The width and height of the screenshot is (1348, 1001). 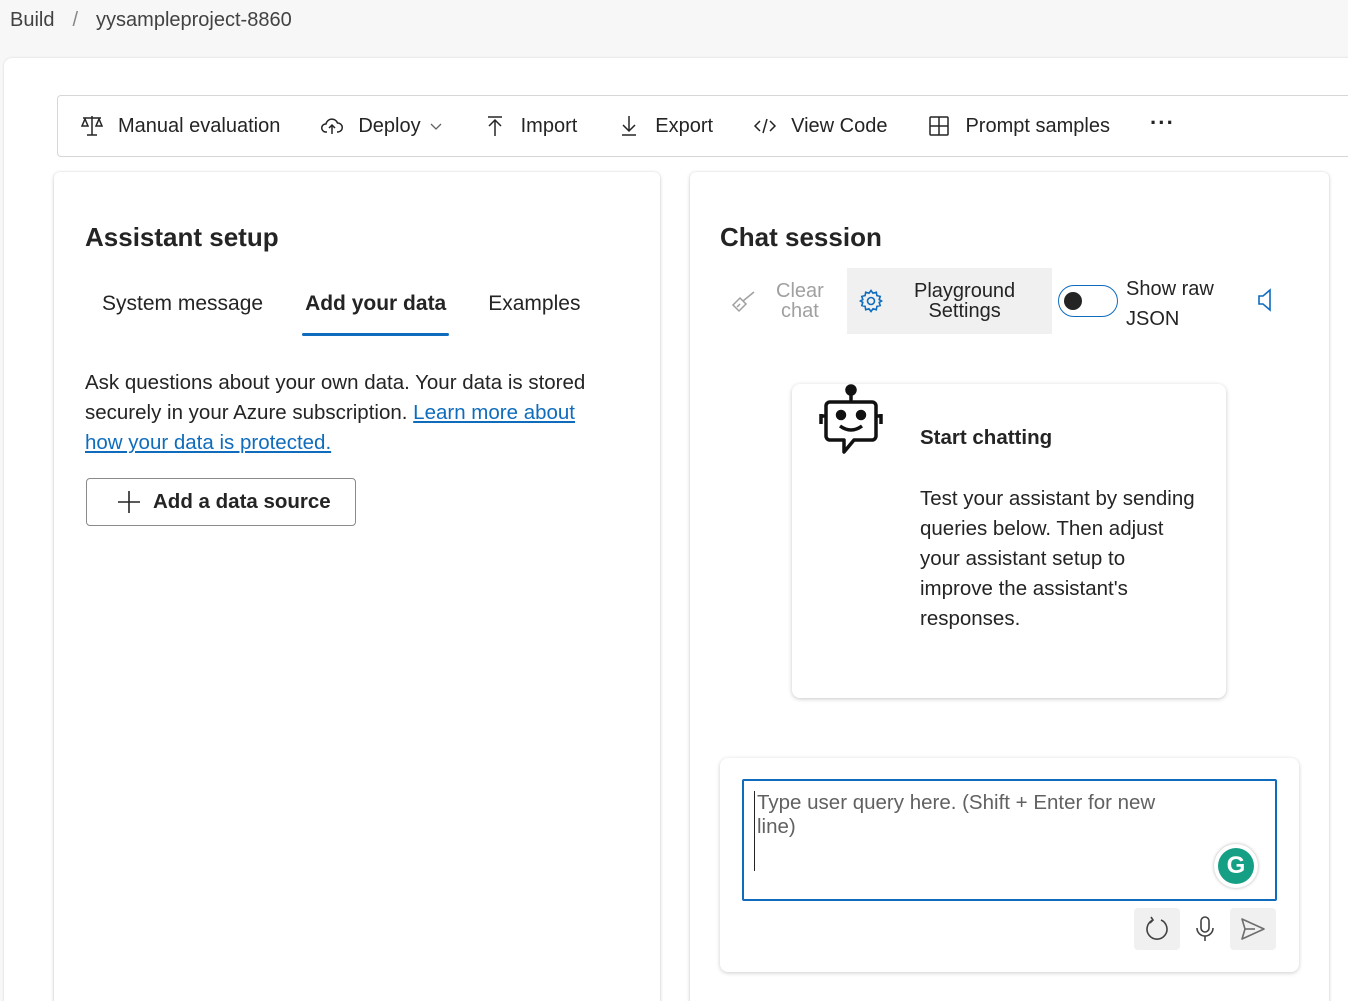 What do you see at coordinates (1170, 304) in the screenshot?
I see `show-raw-json-label: Show raw JSON` at bounding box center [1170, 304].